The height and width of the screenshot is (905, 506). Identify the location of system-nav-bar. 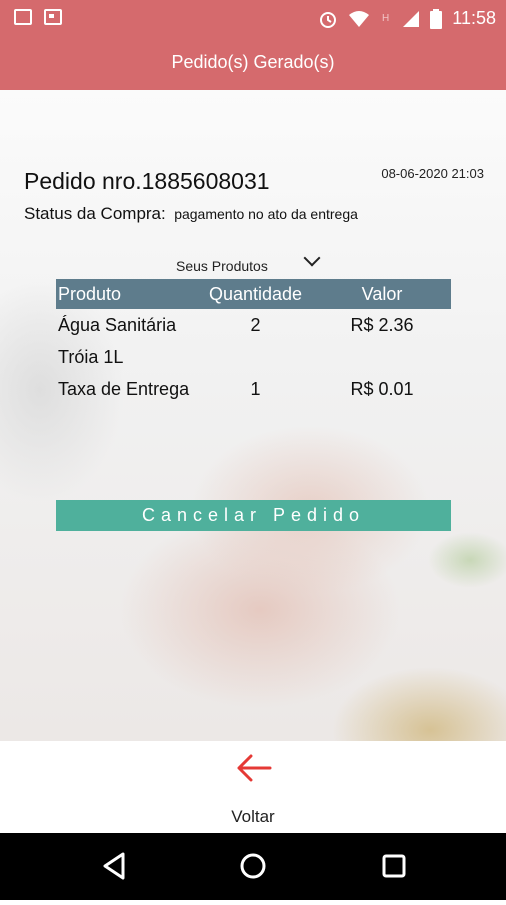
(253, 866).